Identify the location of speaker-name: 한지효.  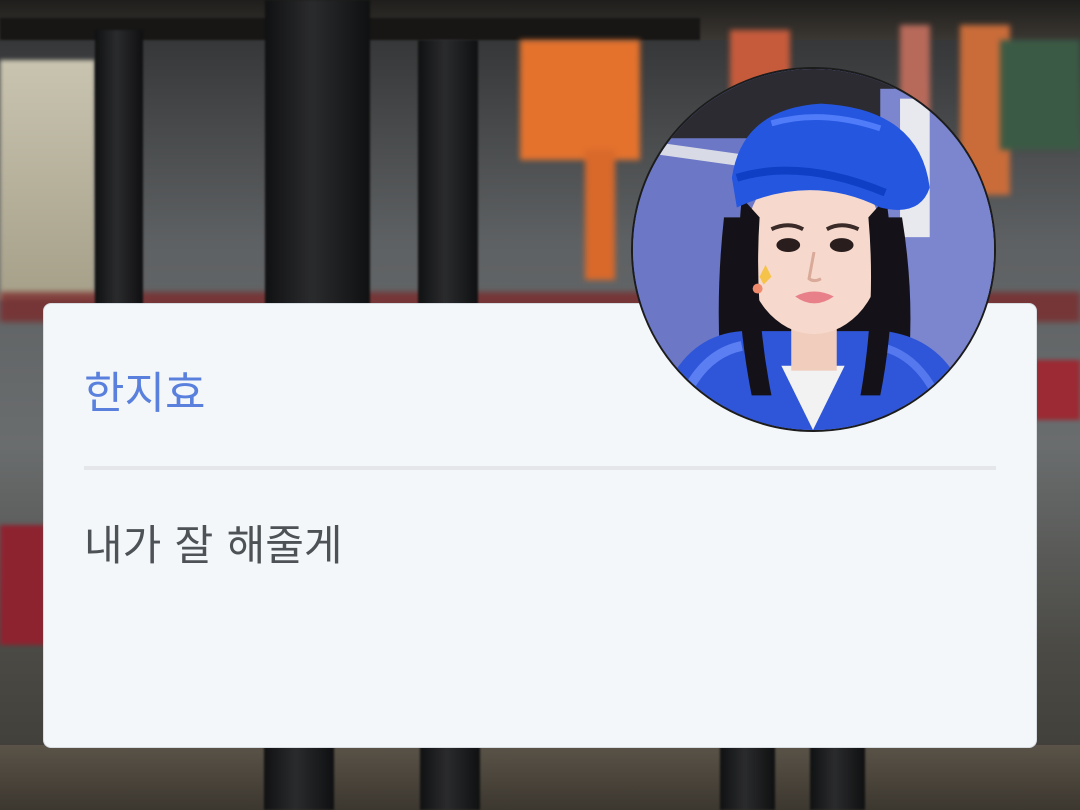
(145, 393).